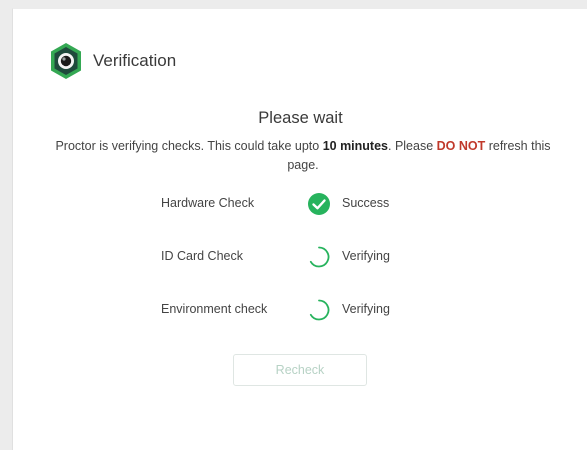 Image resolution: width=587 pixels, height=450 pixels. I want to click on message-middle: . Please, so click(412, 146).